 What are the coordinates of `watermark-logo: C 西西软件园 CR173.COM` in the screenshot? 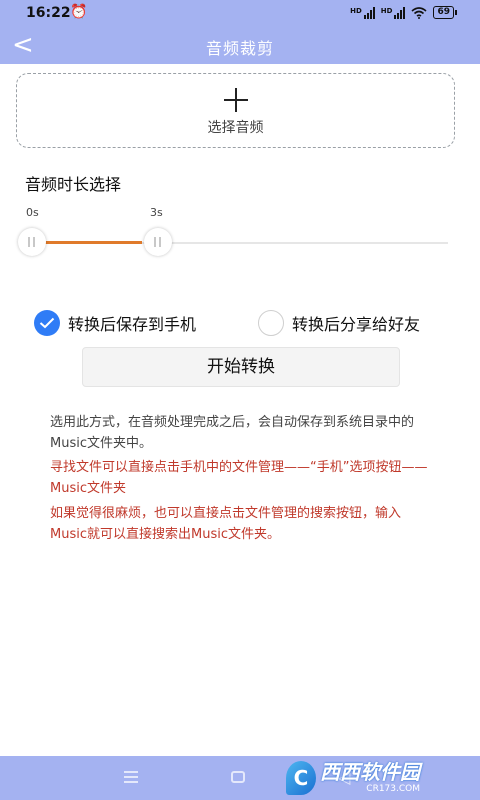 It's located at (374, 778).